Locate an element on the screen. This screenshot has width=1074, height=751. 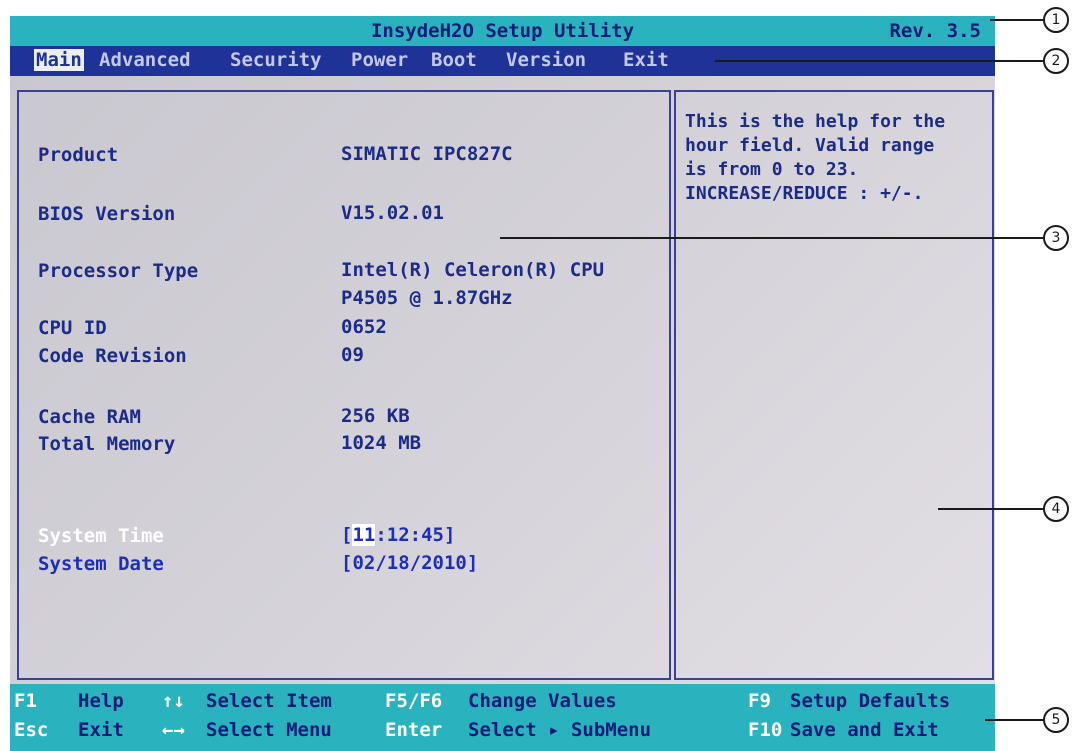
system-time-label: System Time is located at coordinates (101, 536).